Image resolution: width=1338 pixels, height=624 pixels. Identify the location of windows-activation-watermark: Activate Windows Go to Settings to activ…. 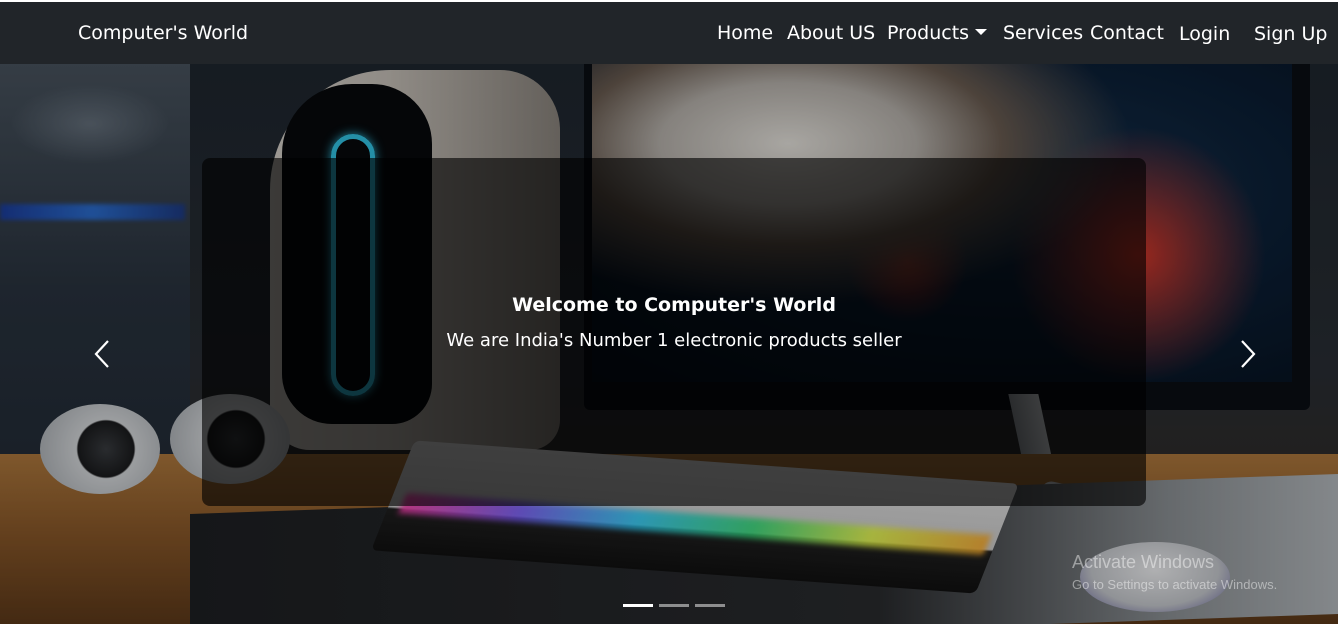
(1174, 572).